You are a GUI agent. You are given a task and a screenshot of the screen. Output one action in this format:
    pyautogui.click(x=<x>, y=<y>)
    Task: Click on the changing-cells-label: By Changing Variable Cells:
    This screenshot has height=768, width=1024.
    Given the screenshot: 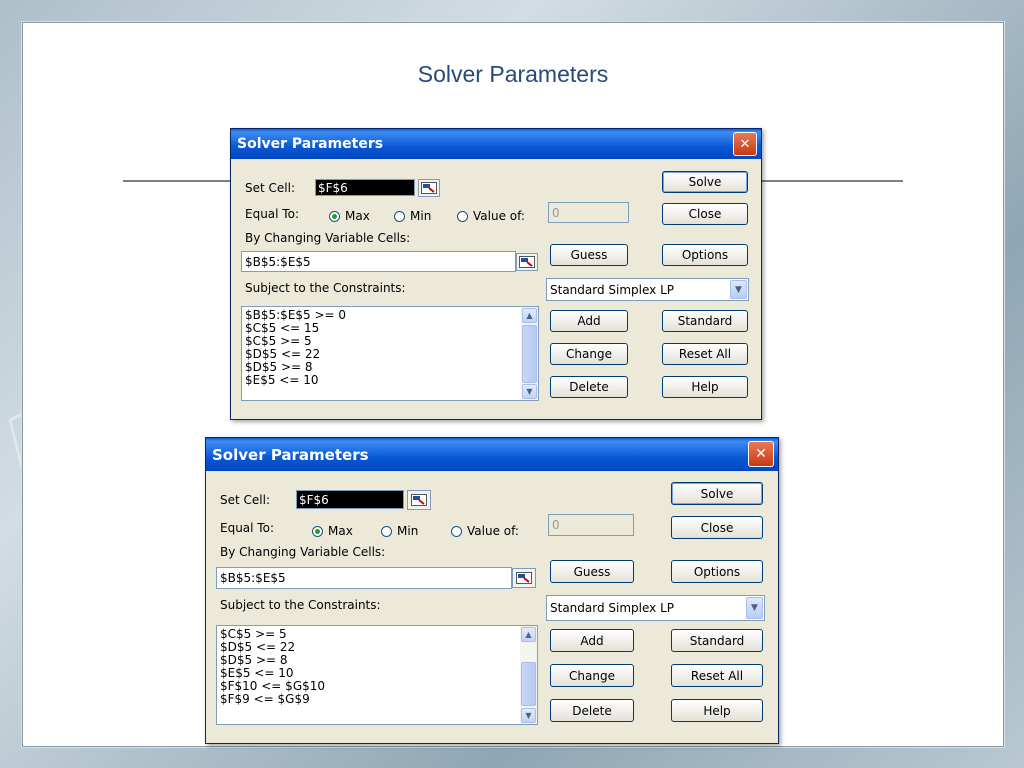 What is the action you would take?
    pyautogui.click(x=303, y=552)
    